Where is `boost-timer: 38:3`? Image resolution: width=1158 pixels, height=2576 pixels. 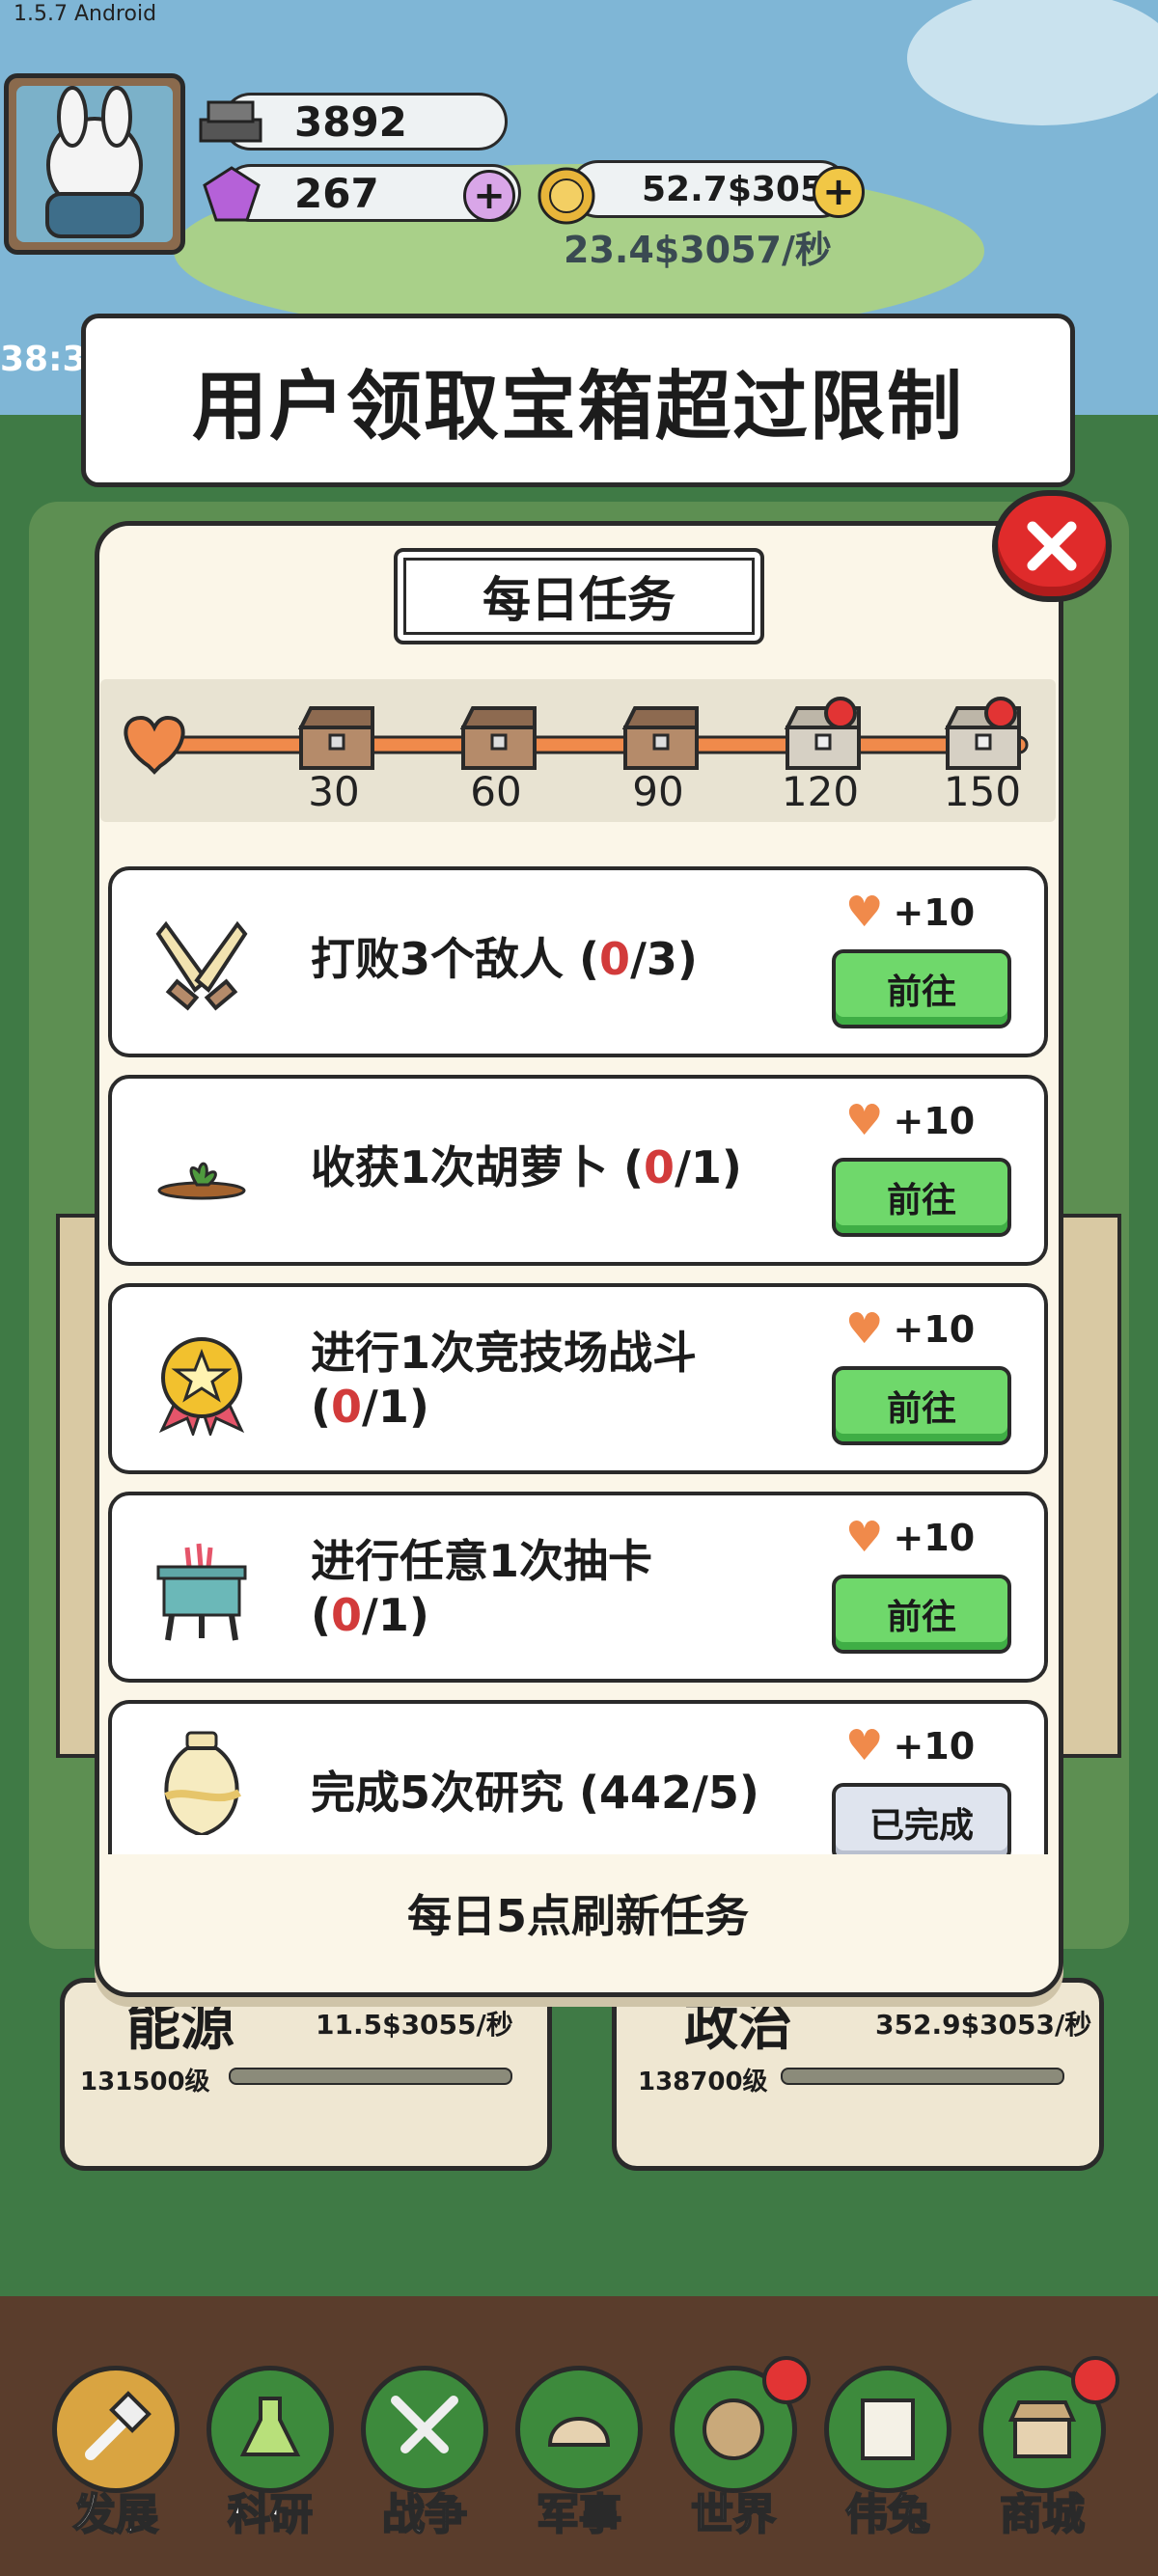
boost-timer: 38:3 is located at coordinates (43, 360).